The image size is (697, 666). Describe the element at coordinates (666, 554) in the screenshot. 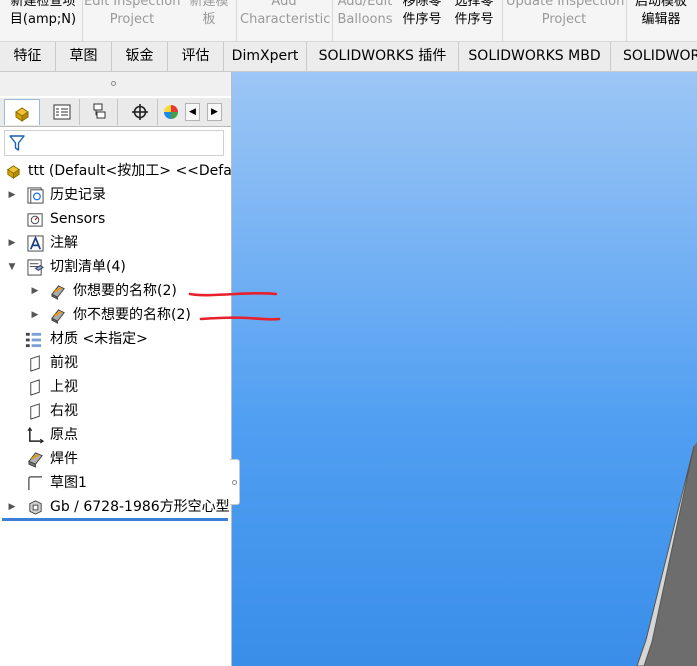

I see `part-model-edge` at that location.